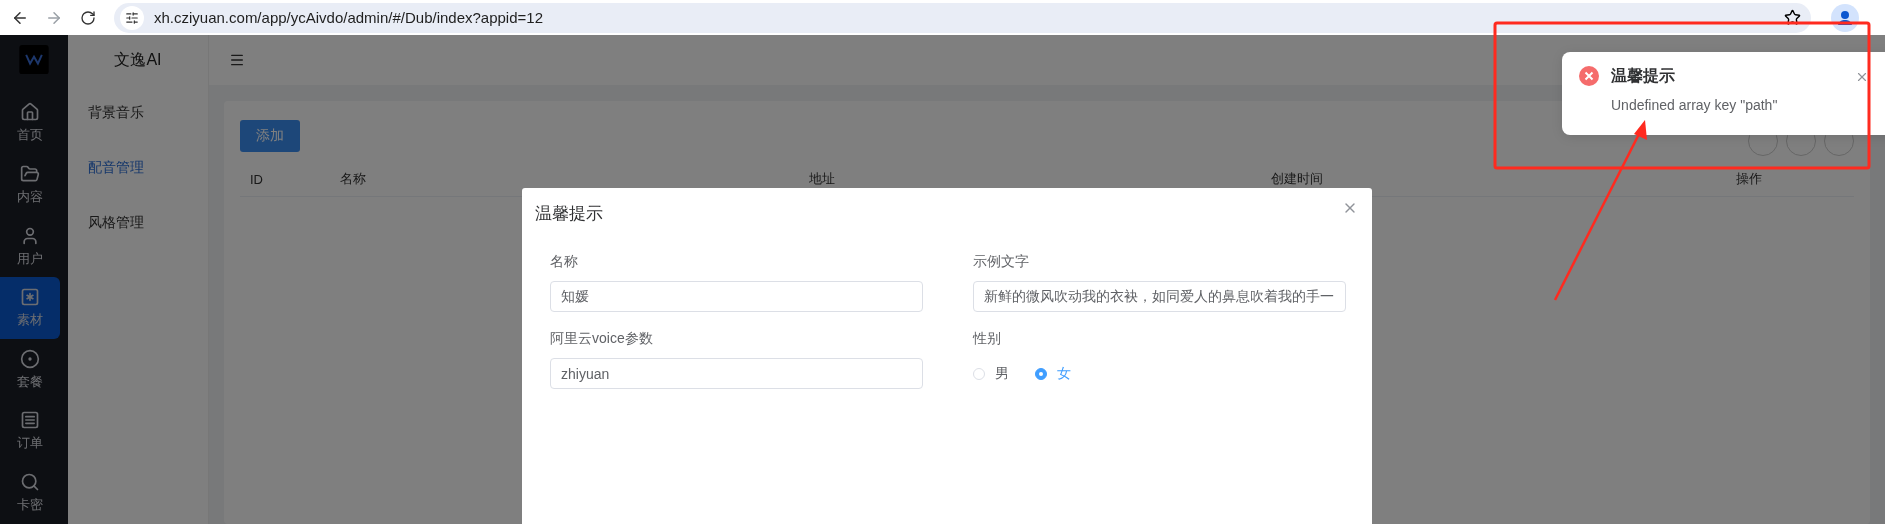 The image size is (1885, 524). Describe the element at coordinates (736, 373) in the screenshot. I see `input-field: zhiyuan` at that location.